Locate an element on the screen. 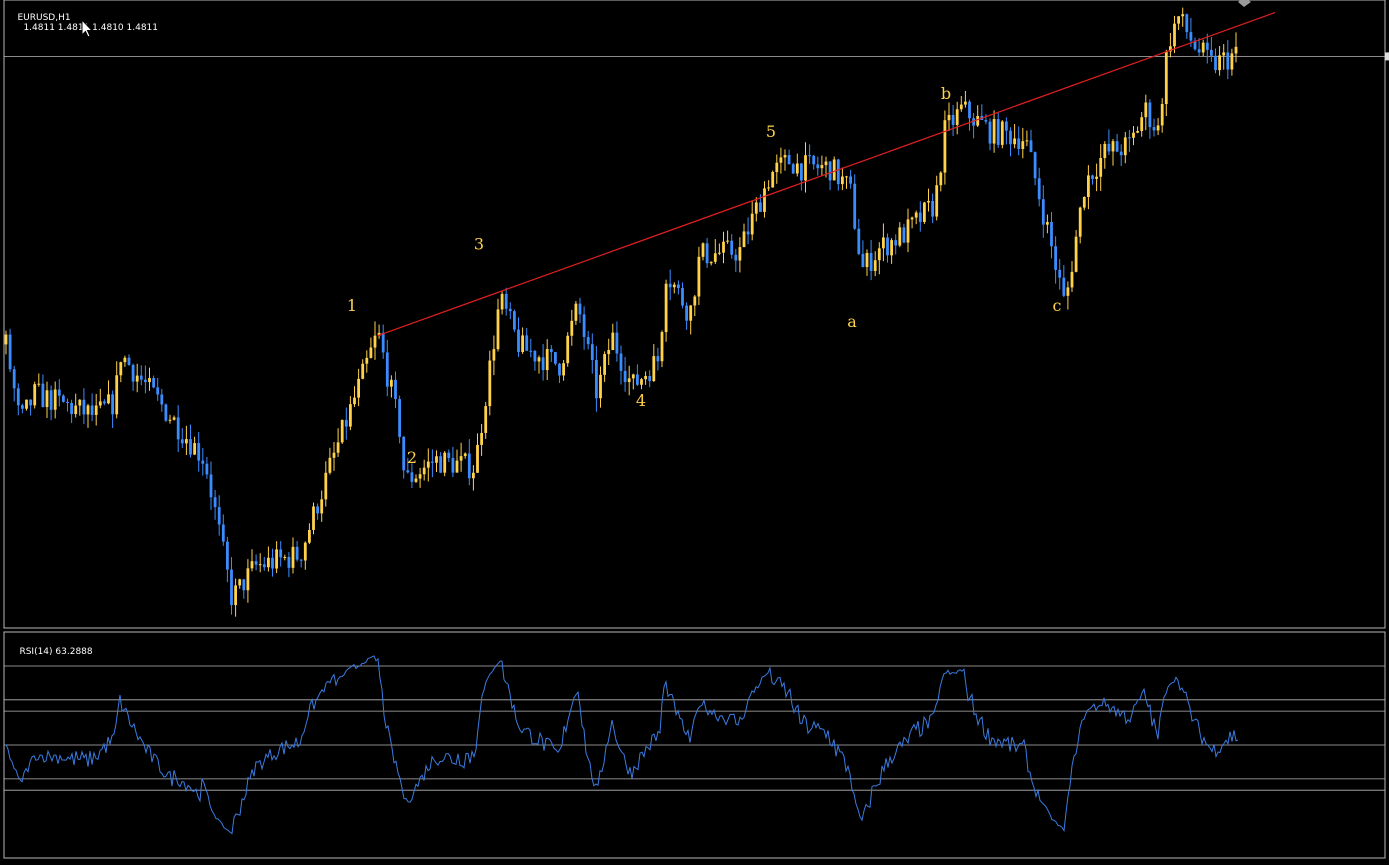  wave-label-4: 4 is located at coordinates (641, 400).